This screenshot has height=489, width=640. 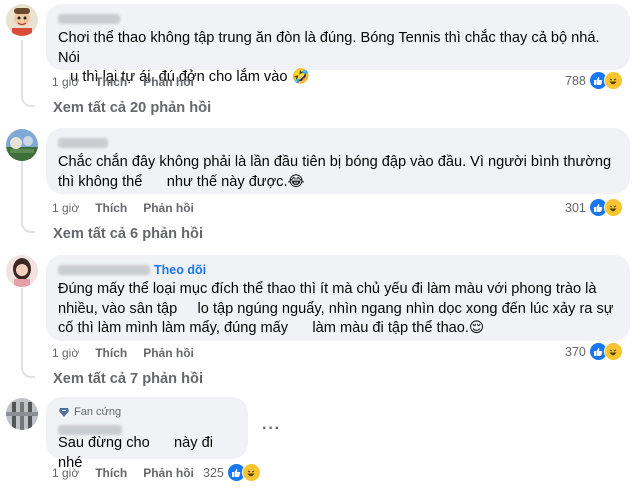 What do you see at coordinates (271, 429) in the screenshot?
I see `more-options-icon: ···` at bounding box center [271, 429].